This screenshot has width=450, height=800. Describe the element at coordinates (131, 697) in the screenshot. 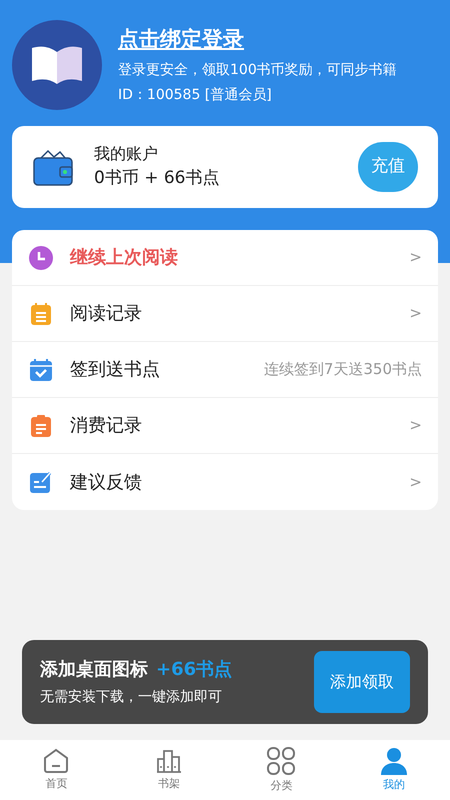

I see `banner-subtitle: 无需安装下载，一键添加即可` at that location.